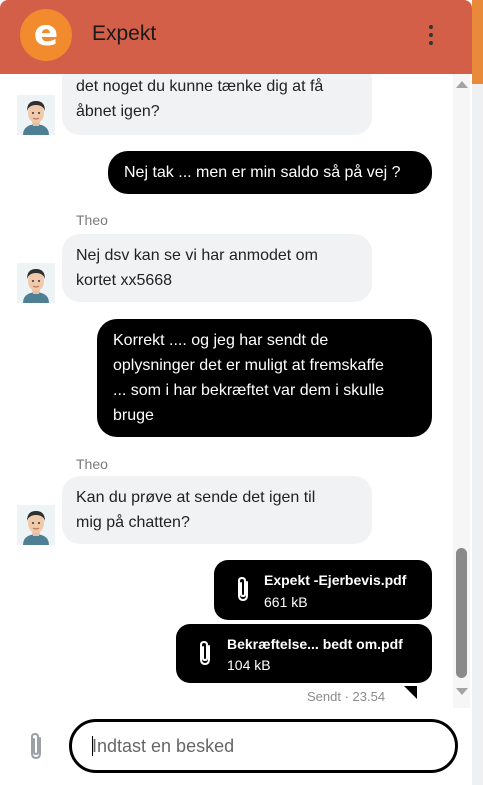 This screenshot has width=483, height=785. Describe the element at coordinates (462, 84) in the screenshot. I see `scroll-up-arrow-icon` at that location.